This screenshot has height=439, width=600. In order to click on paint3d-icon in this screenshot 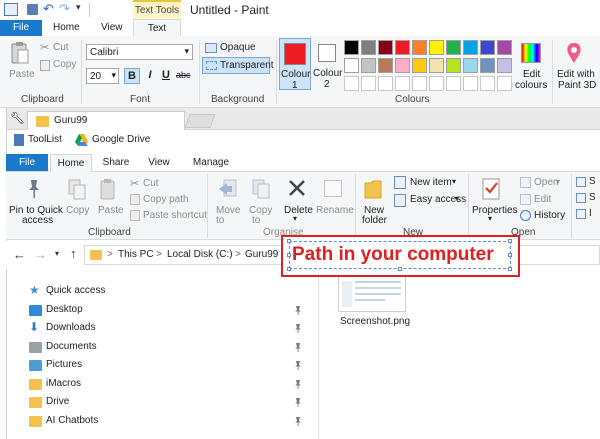, I will do `click(574, 53)`.